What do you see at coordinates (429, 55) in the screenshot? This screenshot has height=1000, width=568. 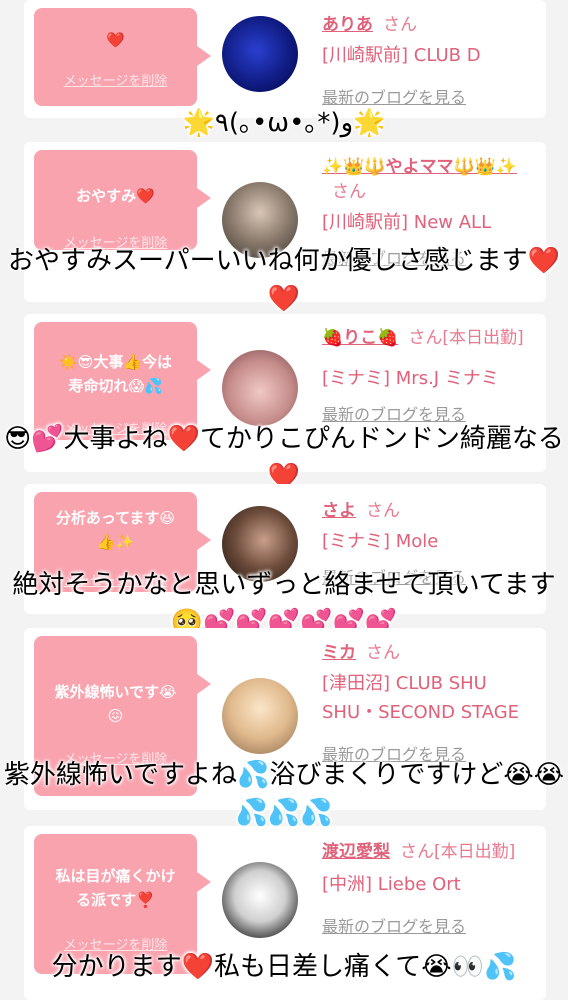 I see `shop-name: [川崎駅前] CLUB D` at bounding box center [429, 55].